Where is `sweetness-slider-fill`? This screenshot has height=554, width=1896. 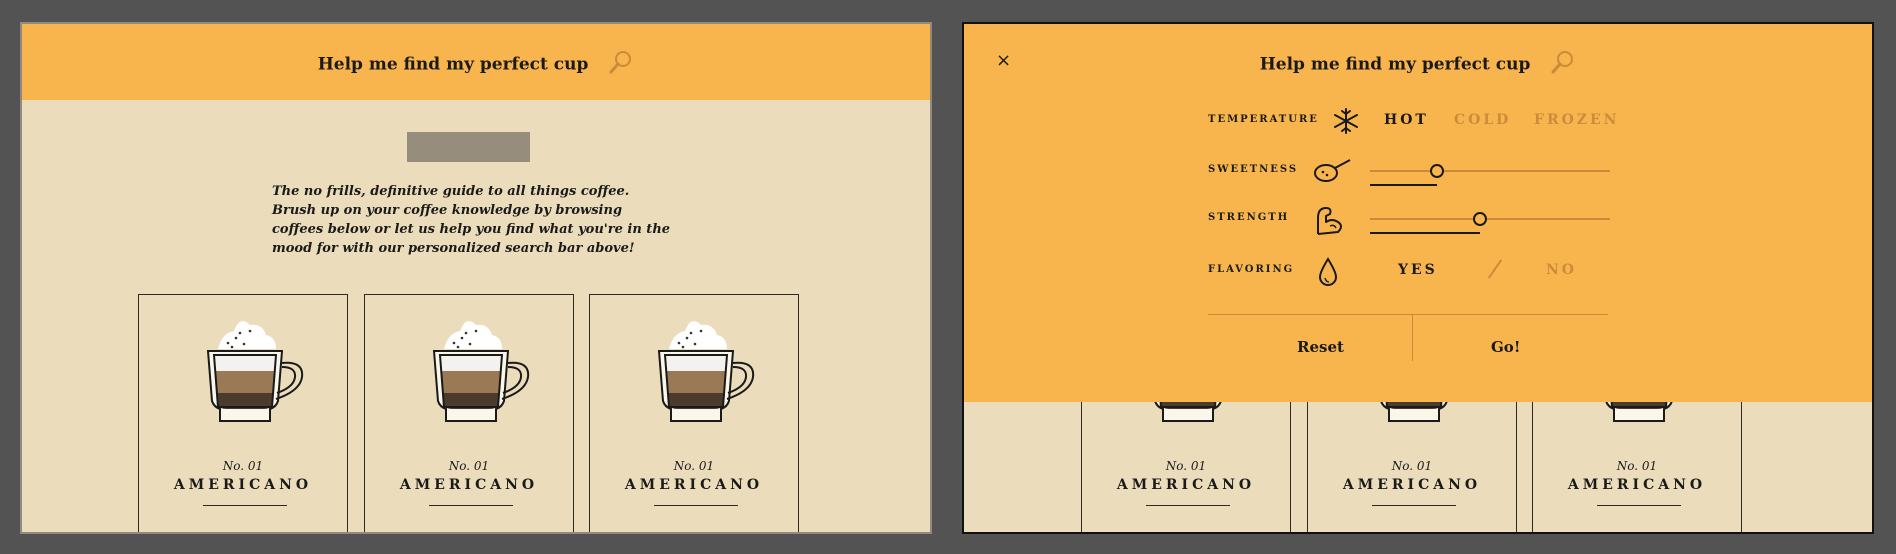
sweetness-slider-fill is located at coordinates (1403, 185).